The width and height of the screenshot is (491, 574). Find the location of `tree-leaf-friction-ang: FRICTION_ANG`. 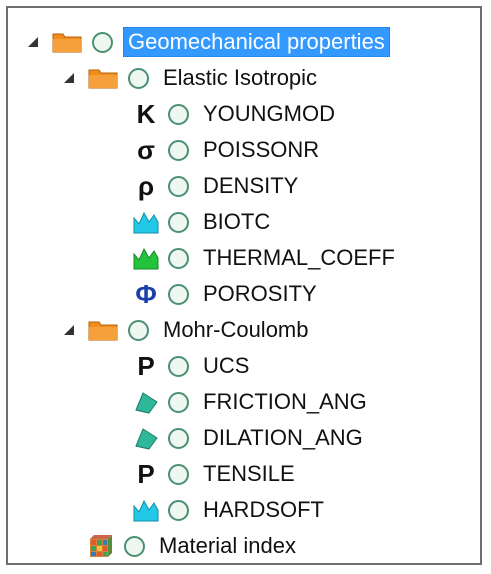

tree-leaf-friction-ang: FRICTION_ANG is located at coordinates (251, 402).